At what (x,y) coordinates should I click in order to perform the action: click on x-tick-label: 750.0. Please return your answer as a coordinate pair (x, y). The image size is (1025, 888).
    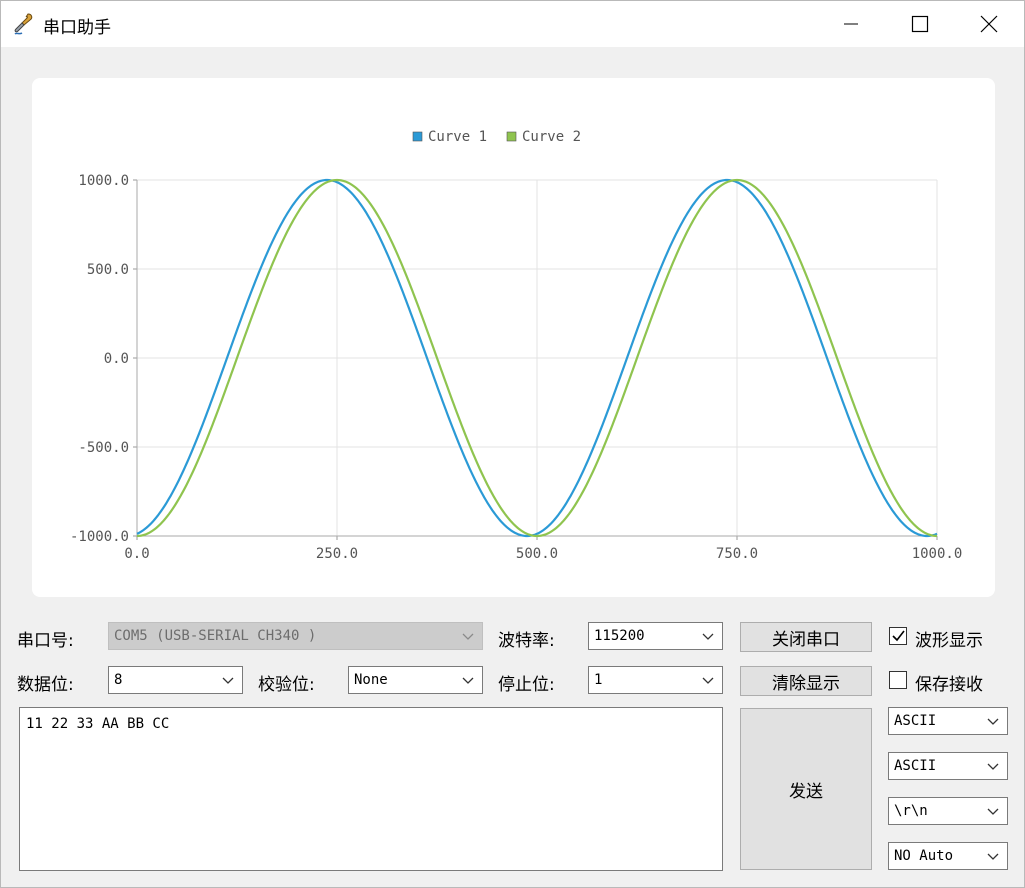
    Looking at the image, I should click on (737, 554).